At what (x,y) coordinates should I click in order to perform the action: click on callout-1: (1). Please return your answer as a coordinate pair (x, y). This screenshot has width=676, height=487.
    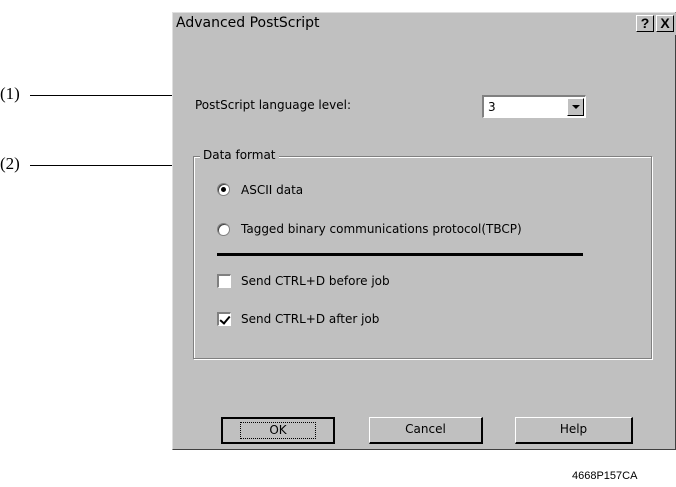
    Looking at the image, I should click on (10, 93).